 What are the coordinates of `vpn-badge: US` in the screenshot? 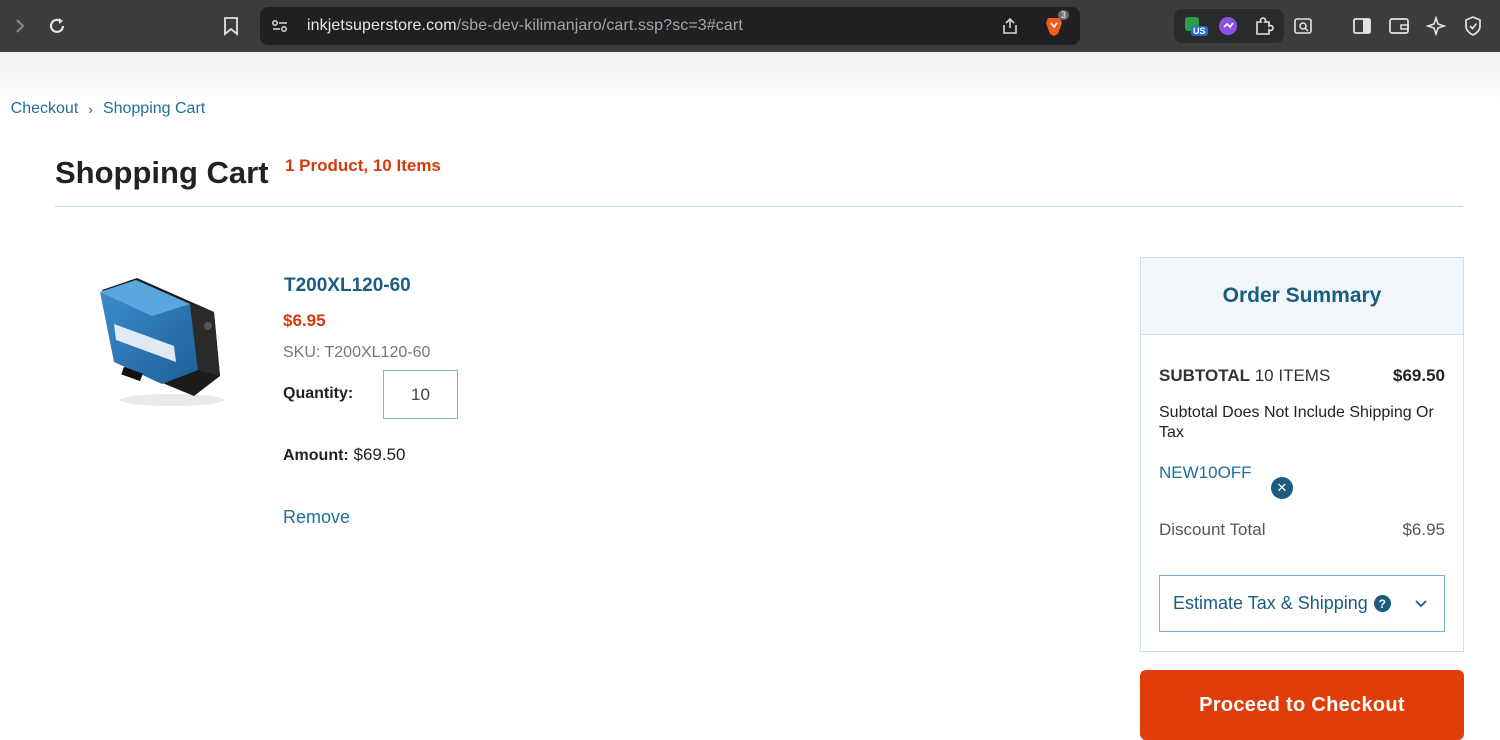 It's located at (1199, 31).